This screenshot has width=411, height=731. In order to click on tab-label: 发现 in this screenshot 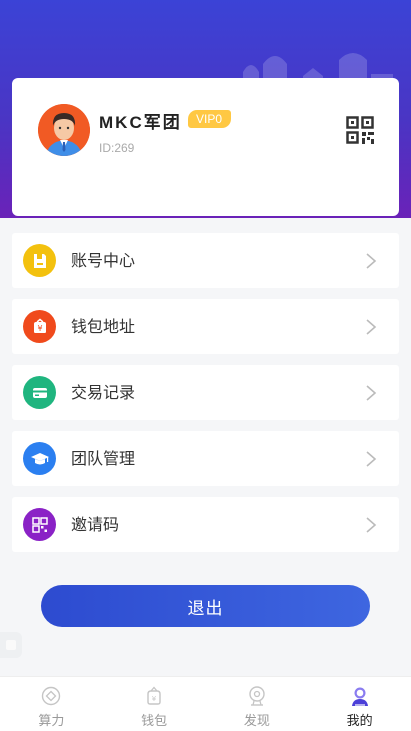, I will do `click(256, 721)`.